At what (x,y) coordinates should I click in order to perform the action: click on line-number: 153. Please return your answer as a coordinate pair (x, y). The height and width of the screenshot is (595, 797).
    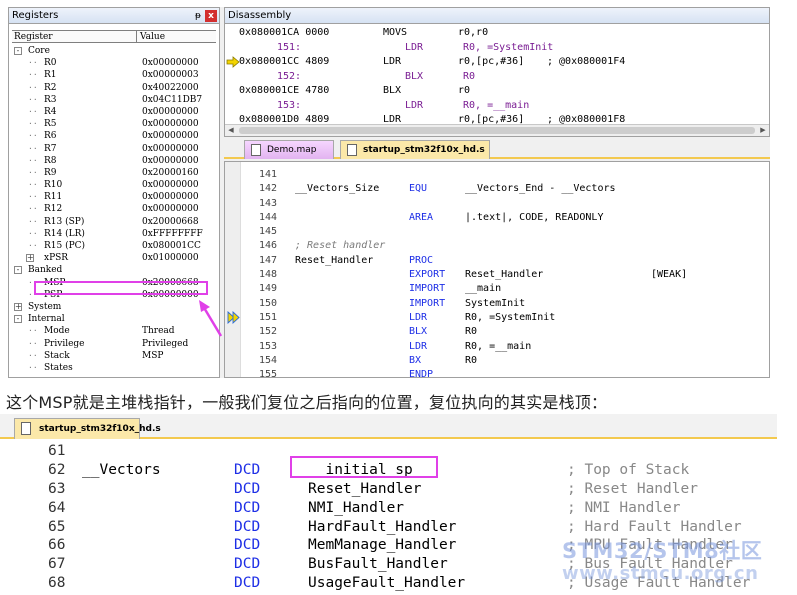
    Looking at the image, I should click on (268, 346).